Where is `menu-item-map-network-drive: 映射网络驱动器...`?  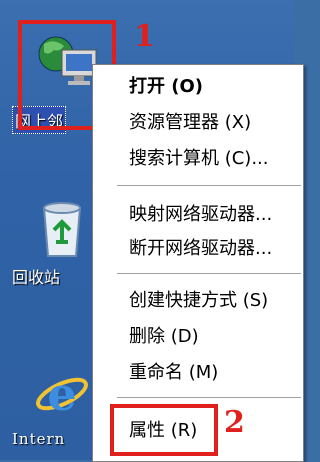
menu-item-map-network-drive: 映射网络驱动器... is located at coordinates (198, 215).